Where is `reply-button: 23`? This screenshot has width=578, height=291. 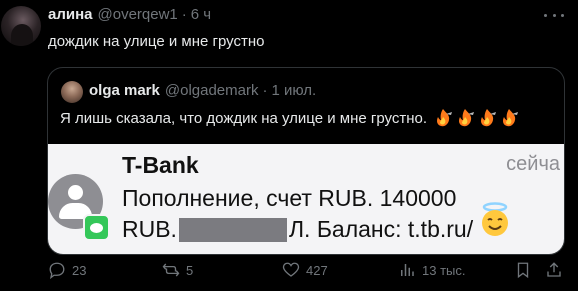
reply-button: 23 is located at coordinates (67, 270).